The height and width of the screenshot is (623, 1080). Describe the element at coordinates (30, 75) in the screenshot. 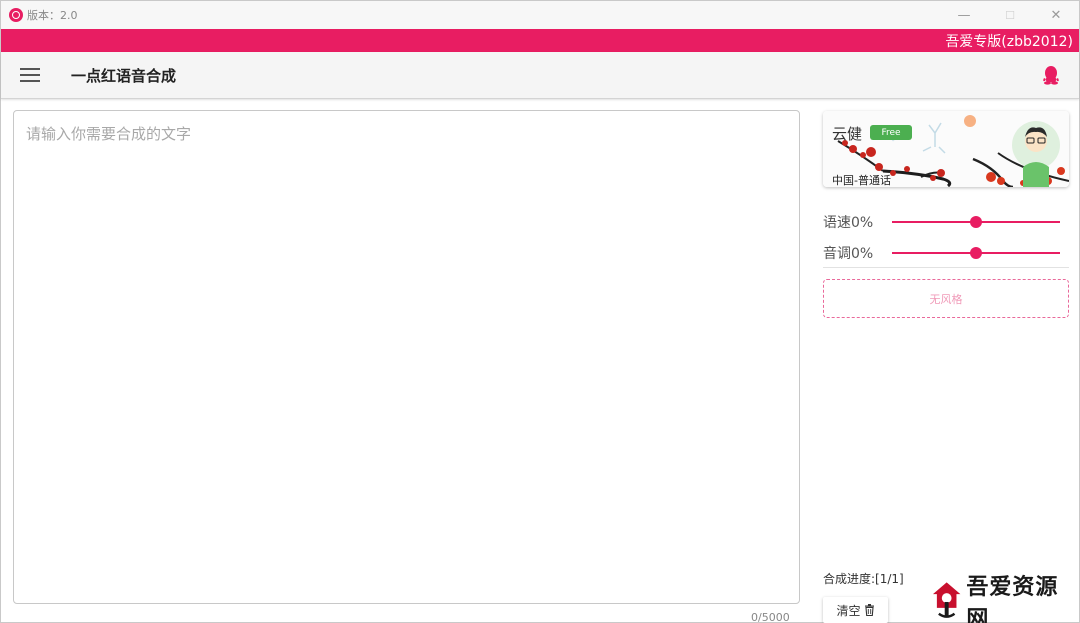

I see `hamburger-icon` at that location.